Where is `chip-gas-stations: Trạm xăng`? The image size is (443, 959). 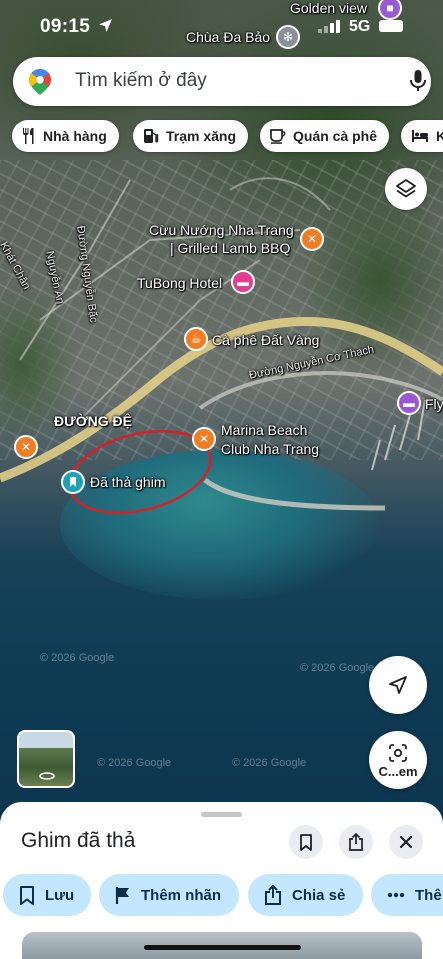
chip-gas-stations: Trạm xăng is located at coordinates (191, 136).